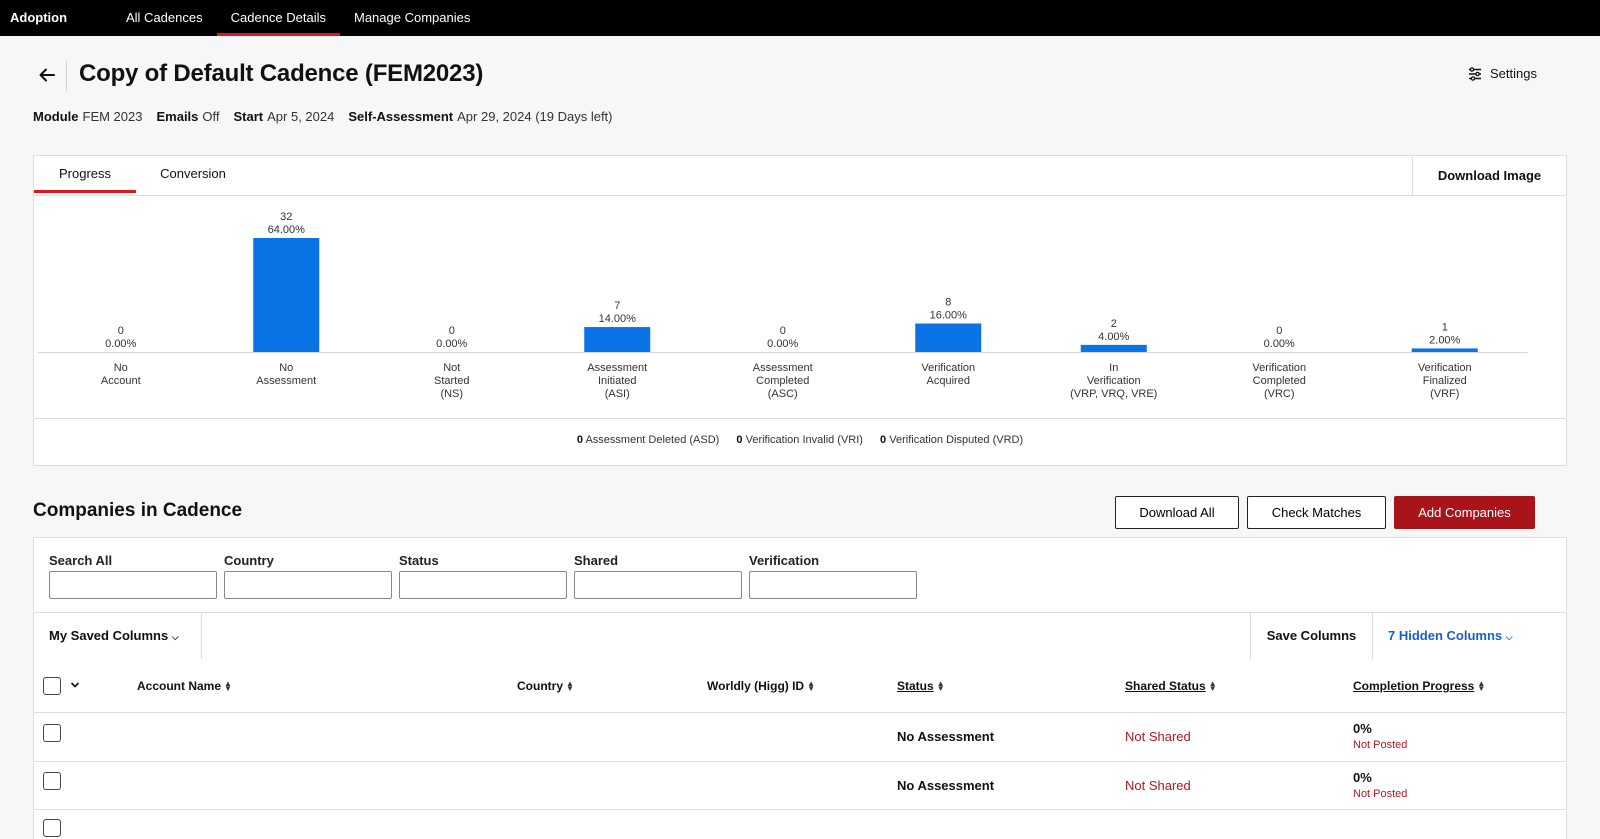 The image size is (1600, 839). Describe the element at coordinates (921, 686) in the screenshot. I see `column-status: Status ▲ ▼` at that location.